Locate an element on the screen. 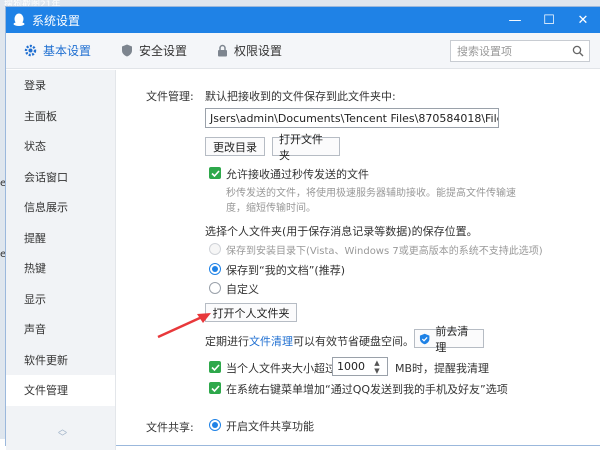 The width and height of the screenshot is (600, 450). window-title: 系统设置 is located at coordinates (56, 20).